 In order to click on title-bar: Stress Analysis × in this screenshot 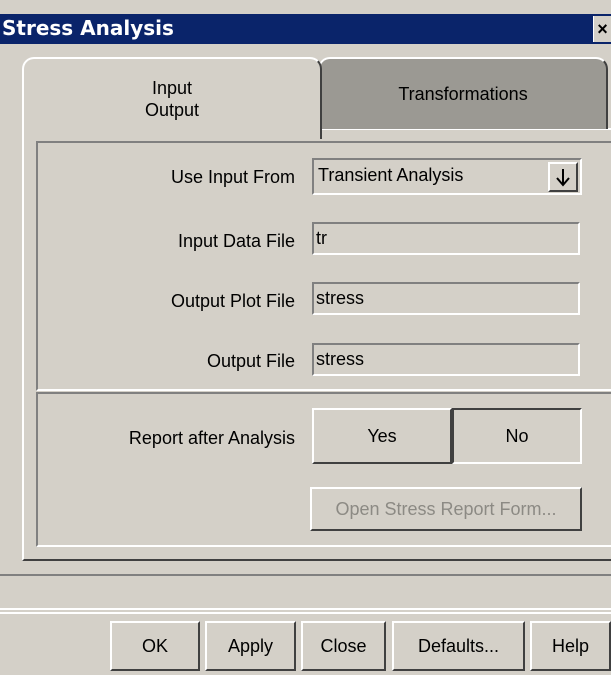, I will do `click(305, 29)`.